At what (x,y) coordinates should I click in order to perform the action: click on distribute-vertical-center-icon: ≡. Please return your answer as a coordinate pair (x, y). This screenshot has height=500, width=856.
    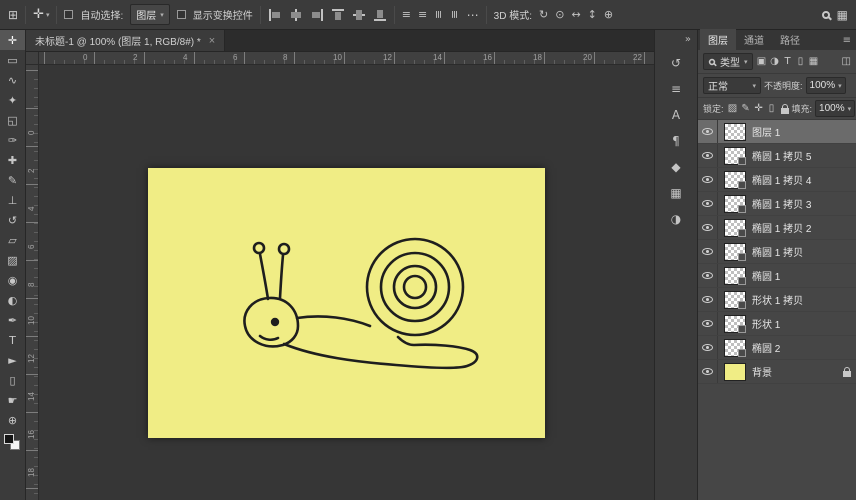
    Looking at the image, I should click on (422, 14).